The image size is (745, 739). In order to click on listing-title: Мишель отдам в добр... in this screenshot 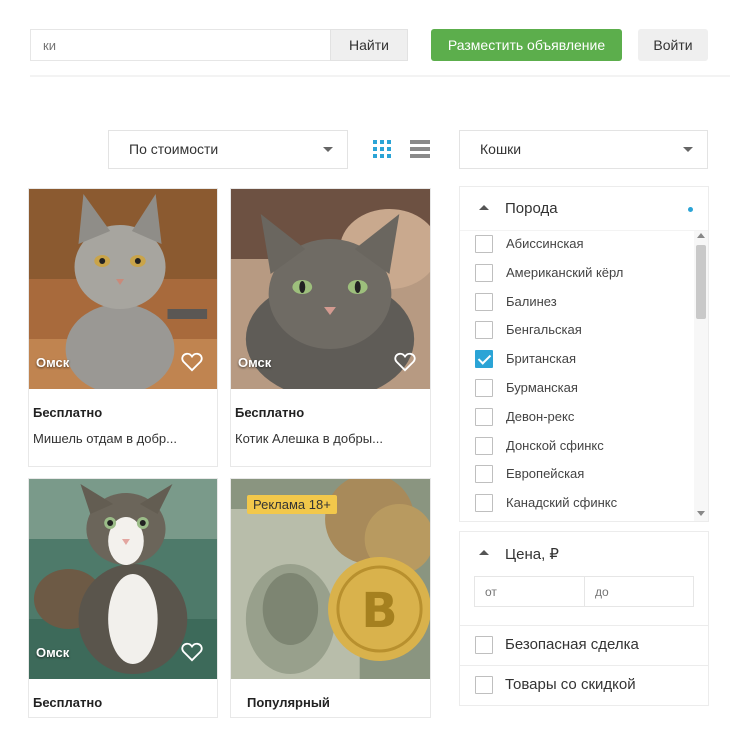, I will do `click(105, 438)`.